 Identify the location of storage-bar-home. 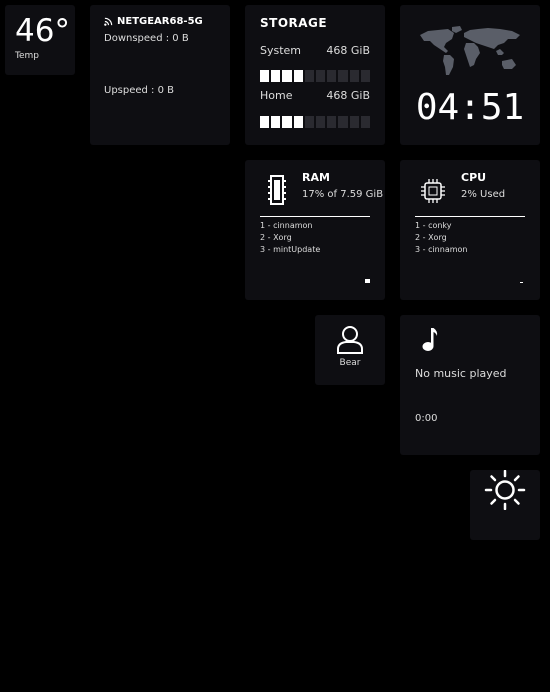
(315, 122).